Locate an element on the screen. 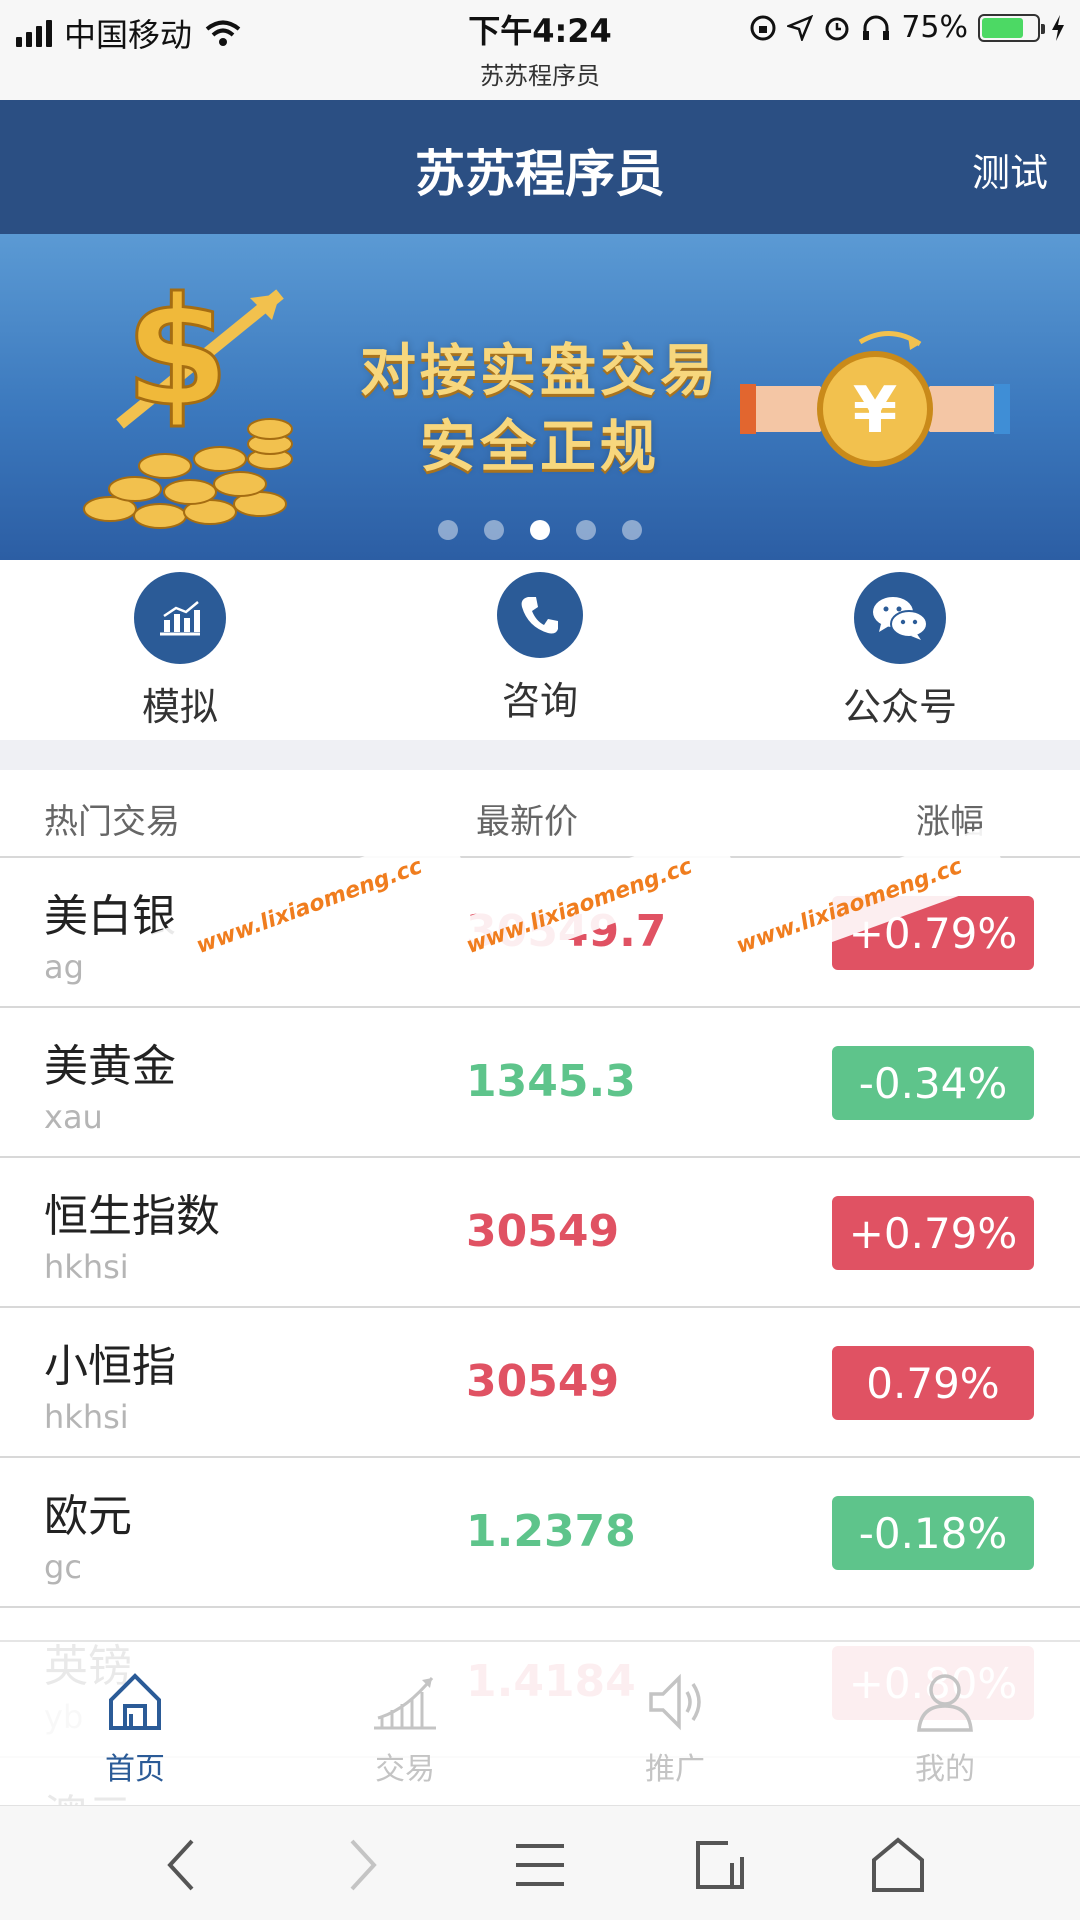 The height and width of the screenshot is (1920, 1080). tab-home: 首页 is located at coordinates (135, 1729).